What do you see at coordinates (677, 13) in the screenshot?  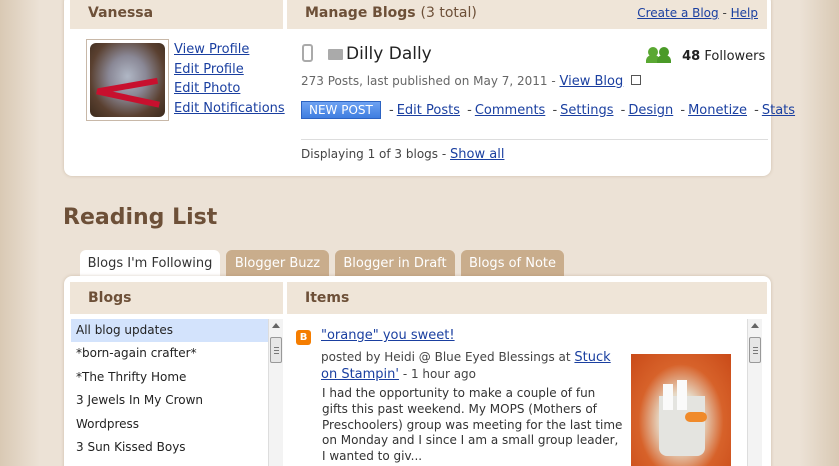 I see `create-blog-link: Create a Blog` at bounding box center [677, 13].